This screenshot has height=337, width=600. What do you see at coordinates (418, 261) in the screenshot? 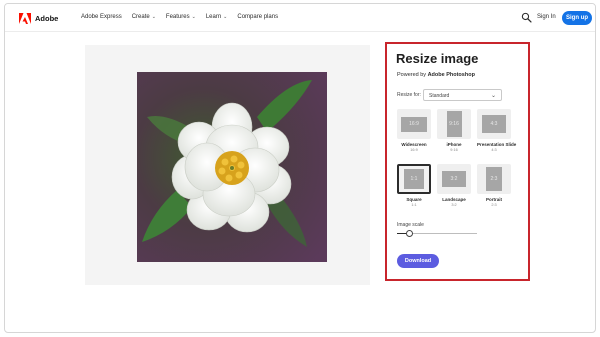
I see `download-button: Download` at bounding box center [418, 261].